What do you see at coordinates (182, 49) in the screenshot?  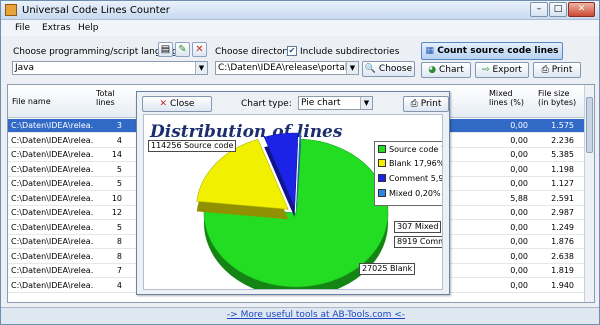 I see `edit-language-icon: ✎` at bounding box center [182, 49].